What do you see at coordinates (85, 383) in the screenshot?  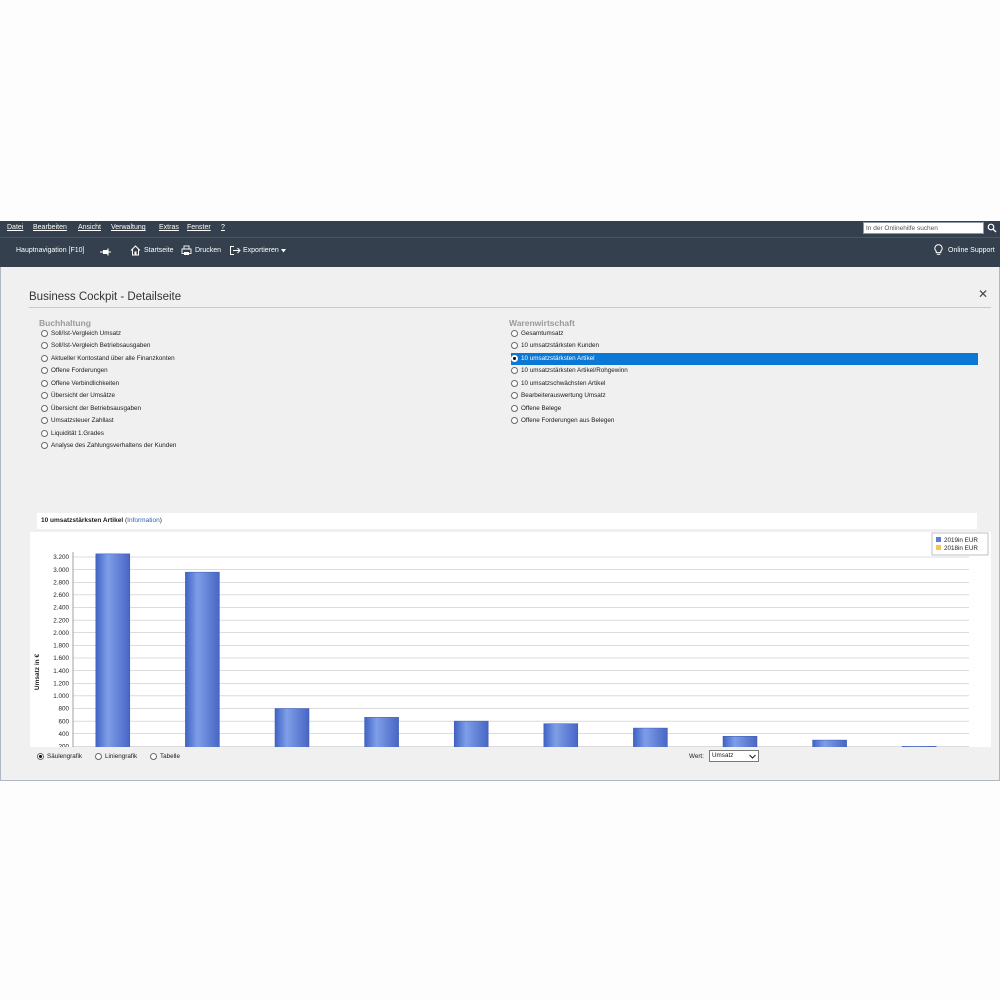 I see `buchhaltung-option-label: Offene Verbindlichkeiten` at bounding box center [85, 383].